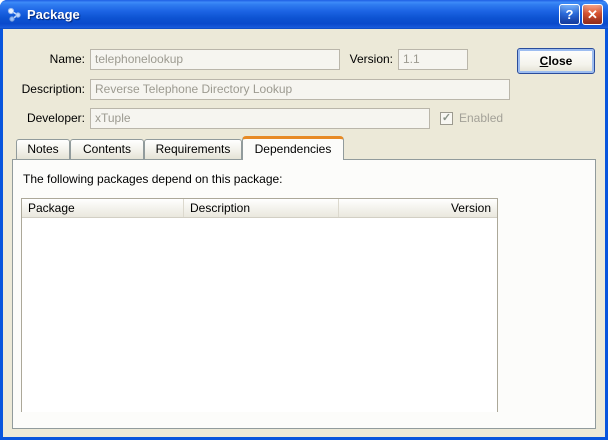  I want to click on developer-field: xTuple, so click(260, 118).